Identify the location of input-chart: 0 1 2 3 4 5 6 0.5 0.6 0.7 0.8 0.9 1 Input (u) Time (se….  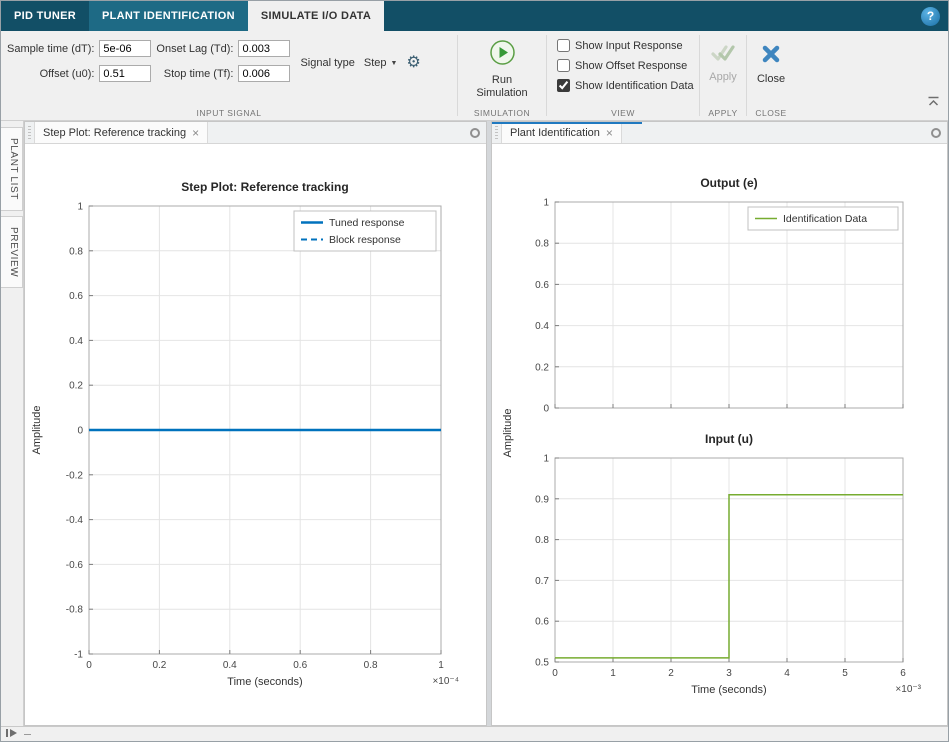
(728, 564).